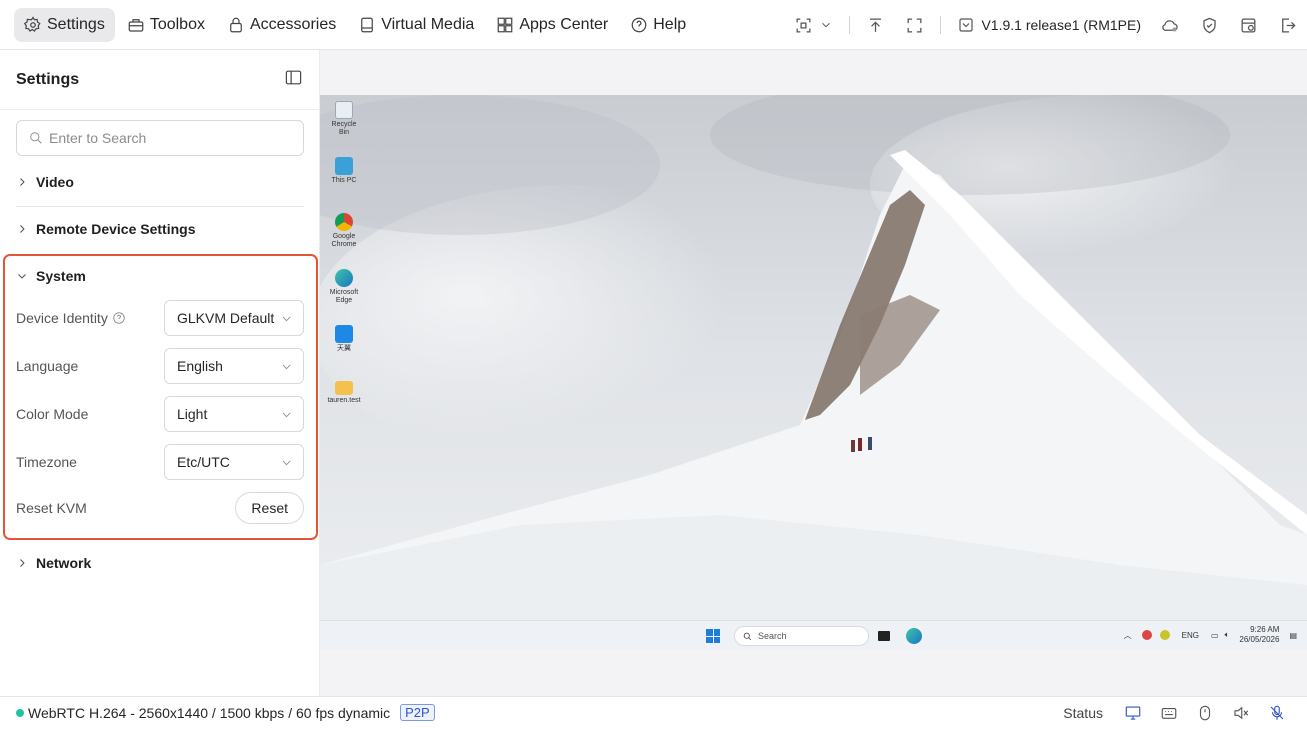  Describe the element at coordinates (64, 563) in the screenshot. I see `section-network-label: Network` at that location.